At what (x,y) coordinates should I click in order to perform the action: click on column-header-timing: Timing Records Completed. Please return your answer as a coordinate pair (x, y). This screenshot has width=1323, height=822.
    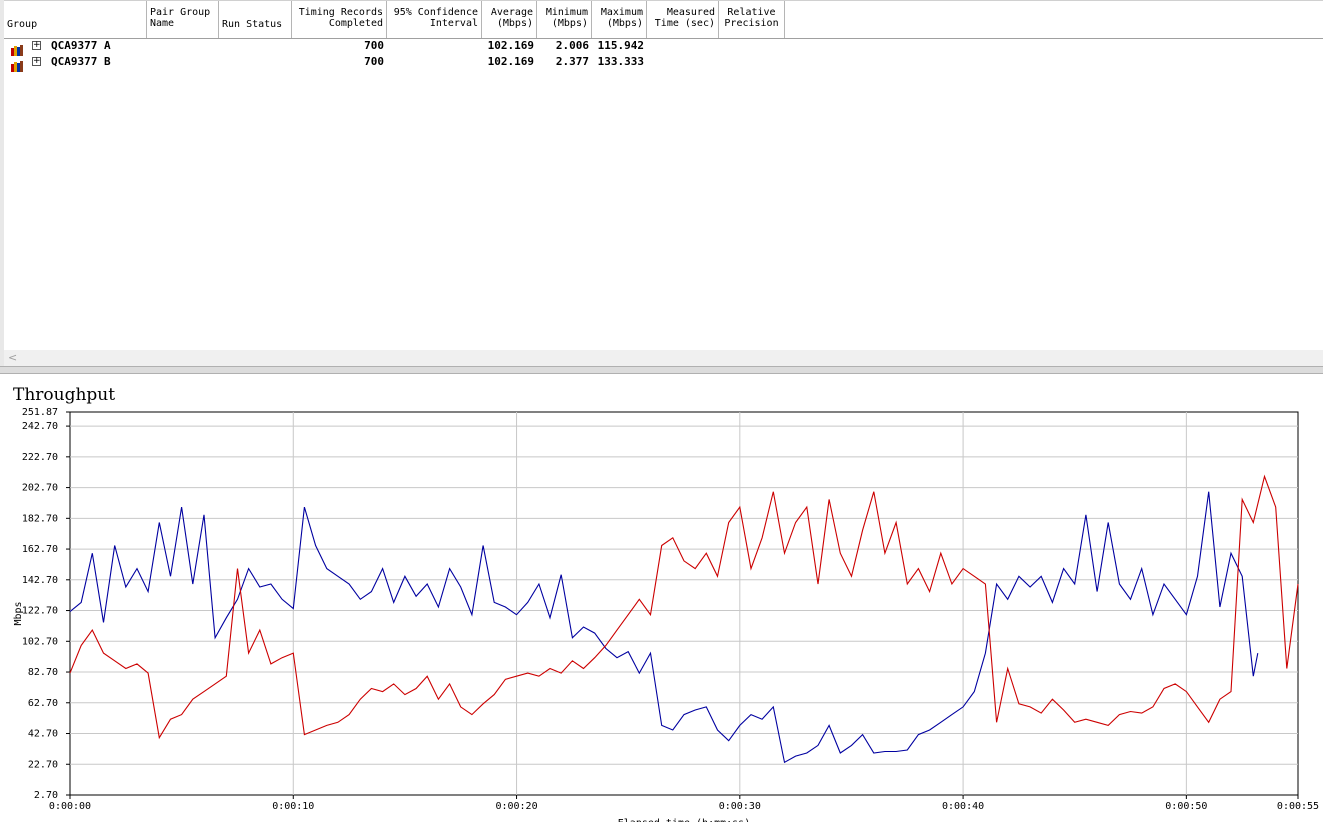
    Looking at the image, I should click on (339, 19).